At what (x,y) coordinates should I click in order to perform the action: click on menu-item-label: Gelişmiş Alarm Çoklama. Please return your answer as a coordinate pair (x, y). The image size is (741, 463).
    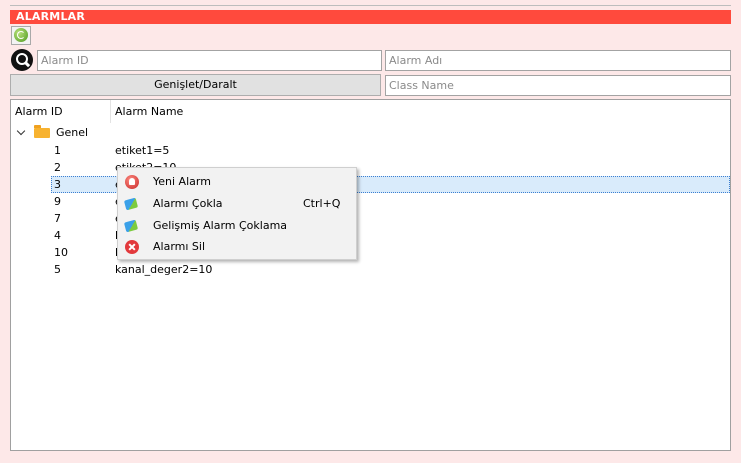
    Looking at the image, I should click on (220, 225).